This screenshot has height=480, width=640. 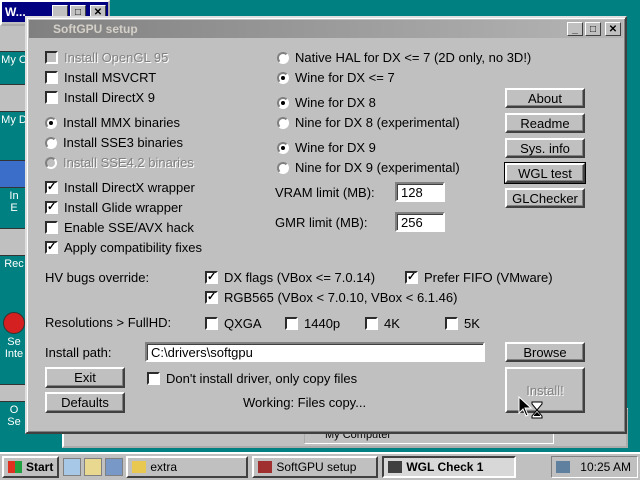 What do you see at coordinates (123, 142) in the screenshot?
I see `option-label: Install SSE3 binaries` at bounding box center [123, 142].